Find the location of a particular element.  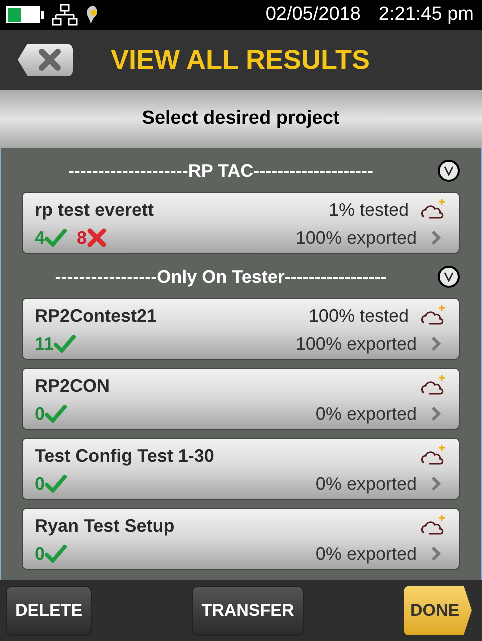

screen-title: VIEW ALL RESULTS is located at coordinates (240, 60).